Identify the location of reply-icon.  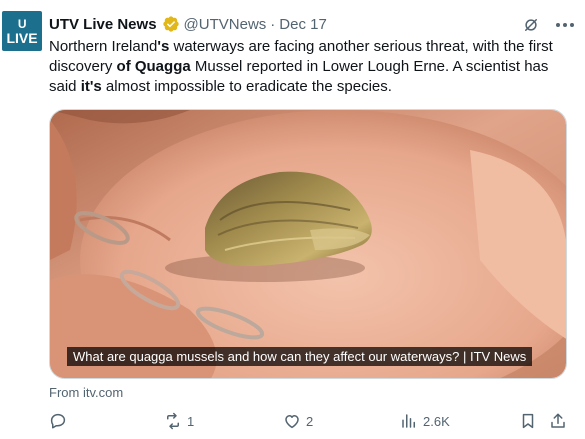
(58, 421).